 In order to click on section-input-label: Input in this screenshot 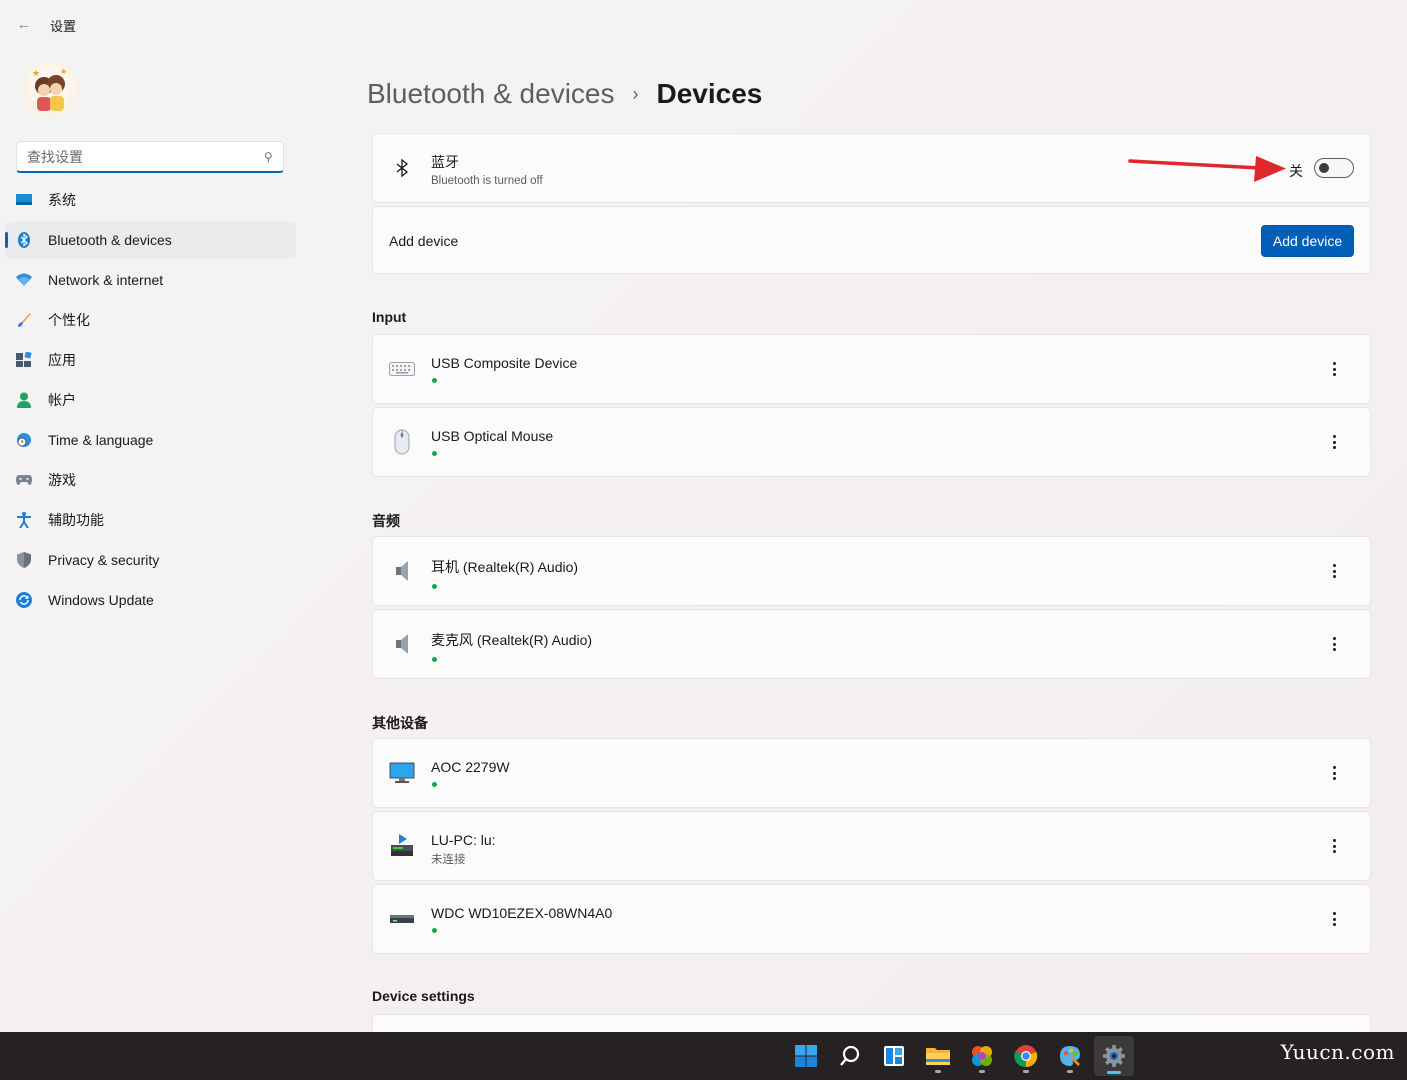, I will do `click(389, 317)`.